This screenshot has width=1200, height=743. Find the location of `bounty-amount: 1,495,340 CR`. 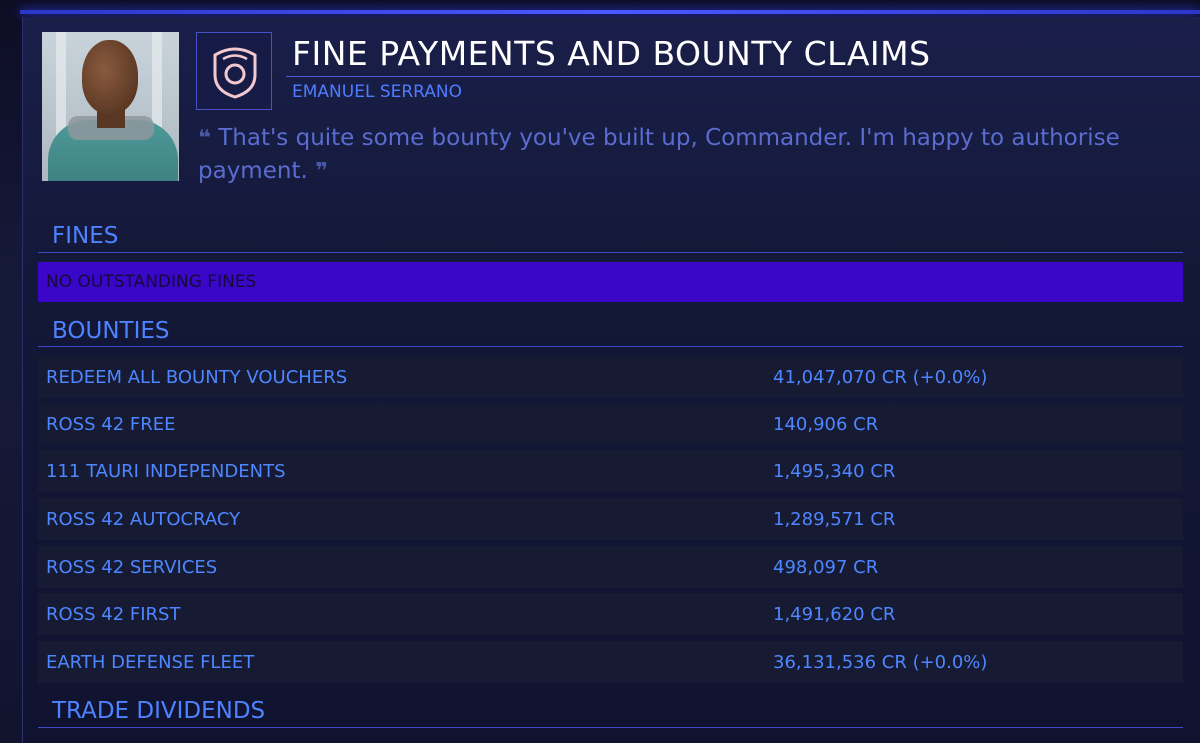

bounty-amount: 1,495,340 CR is located at coordinates (834, 471).